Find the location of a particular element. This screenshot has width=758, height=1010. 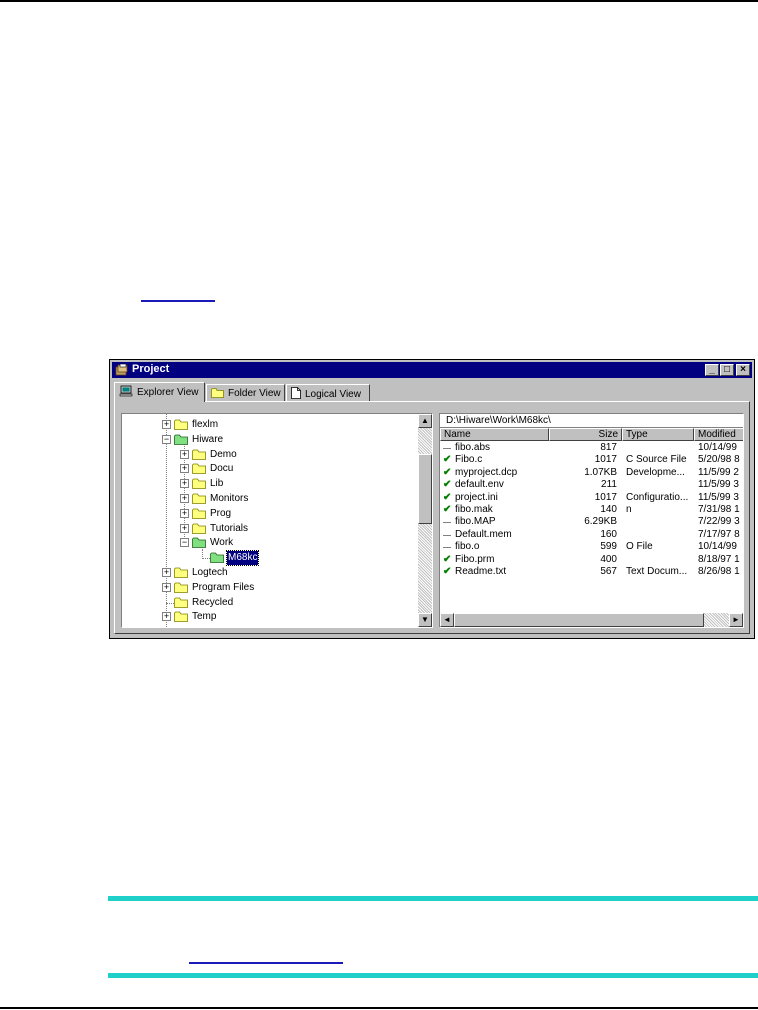

tree-item-label: Prog is located at coordinates (221, 513).